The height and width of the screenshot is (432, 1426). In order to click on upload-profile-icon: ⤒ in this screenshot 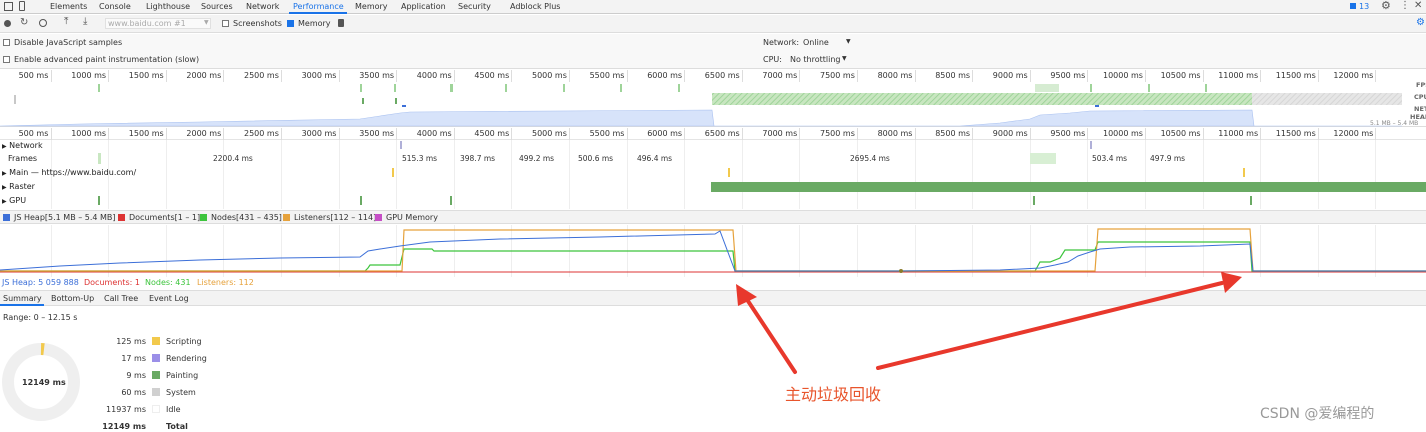, I will do `click(66, 21)`.